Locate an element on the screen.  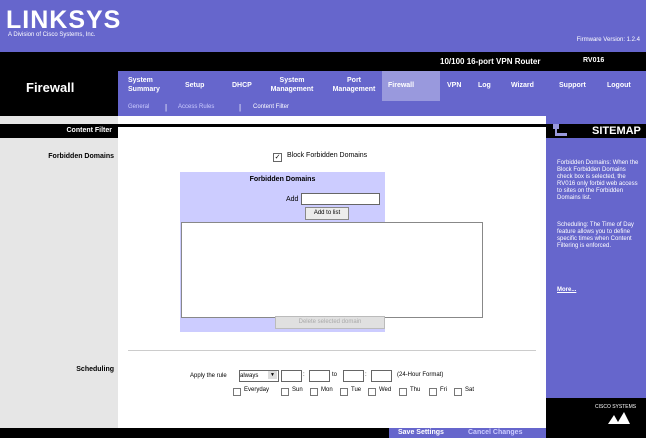
cisco-logo-text: CISCO SYSTEMS is located at coordinates (616, 407).